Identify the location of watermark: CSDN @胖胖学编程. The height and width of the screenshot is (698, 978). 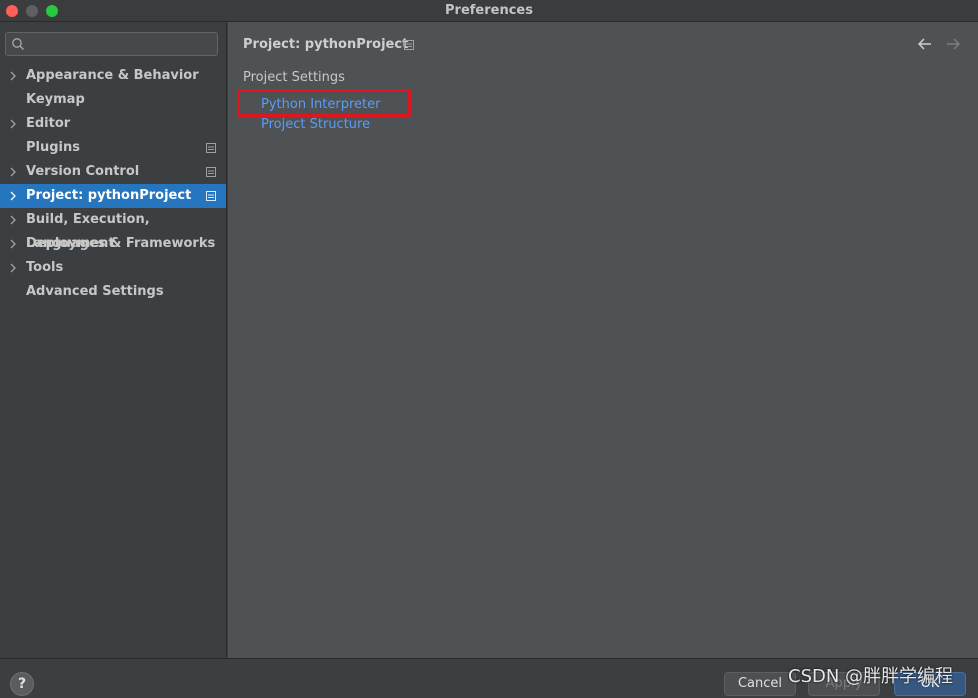
(871, 676).